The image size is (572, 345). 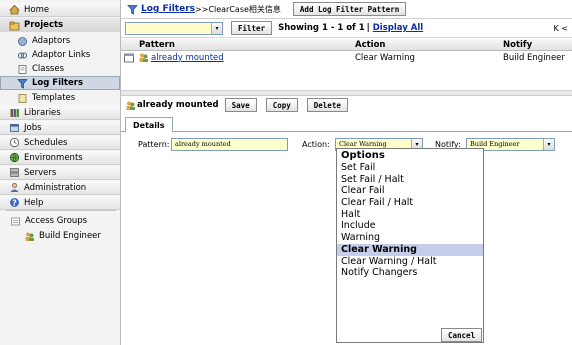 What do you see at coordinates (321, 28) in the screenshot?
I see `results-count: Showing 1 - 1 of 1` at bounding box center [321, 28].